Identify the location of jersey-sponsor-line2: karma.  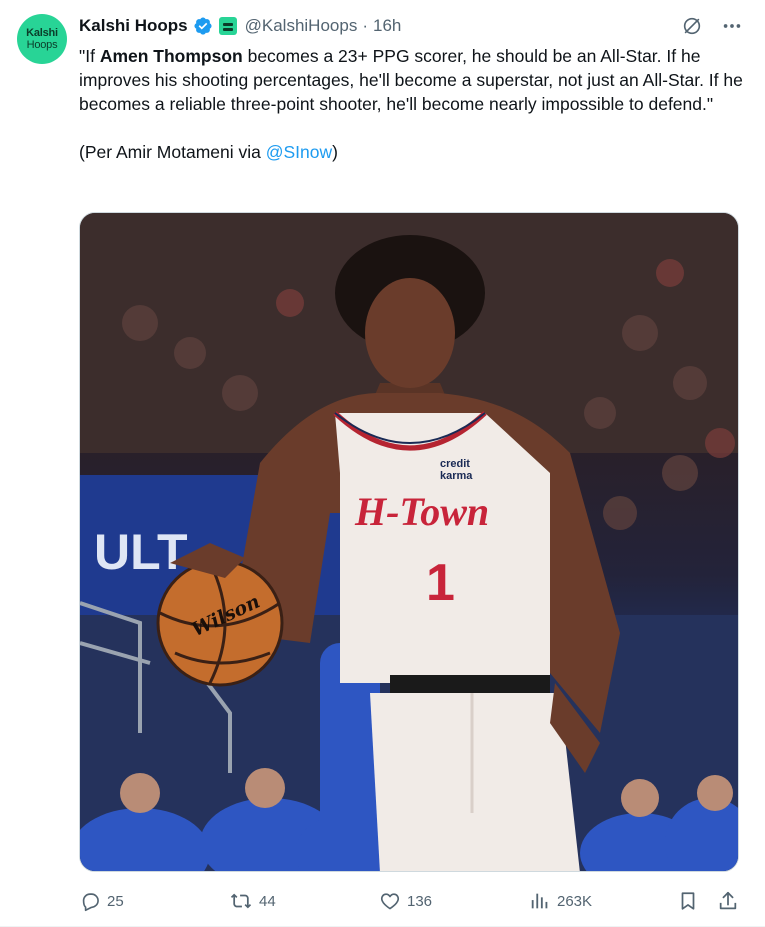
(456, 476).